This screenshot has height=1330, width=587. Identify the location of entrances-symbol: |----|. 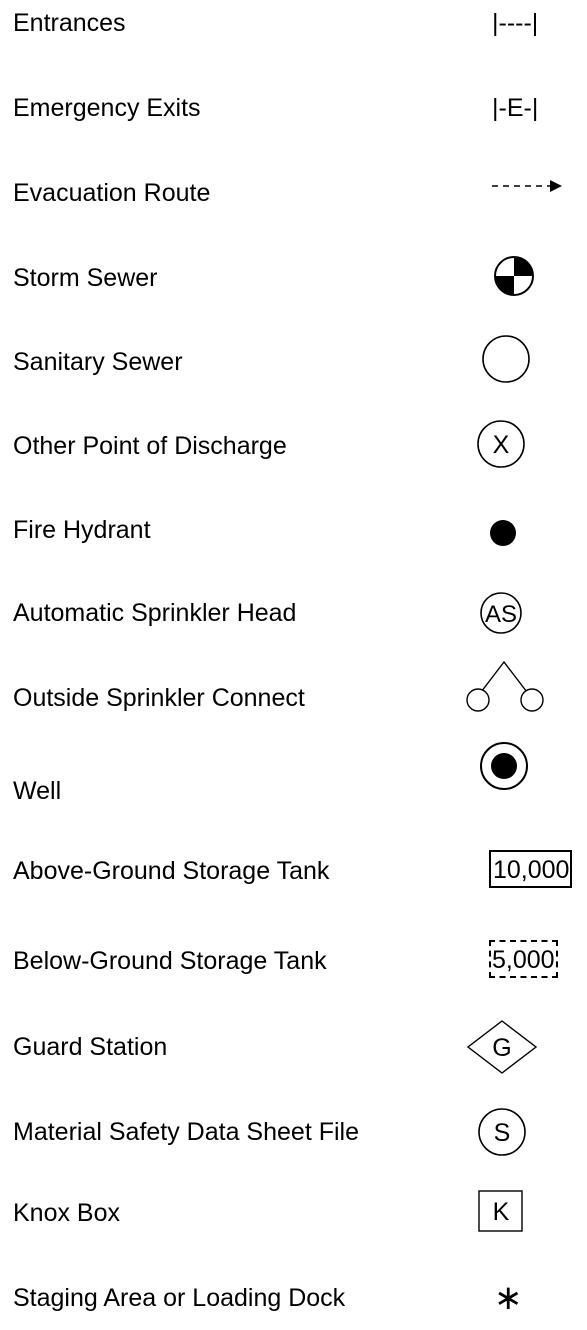
(515, 23).